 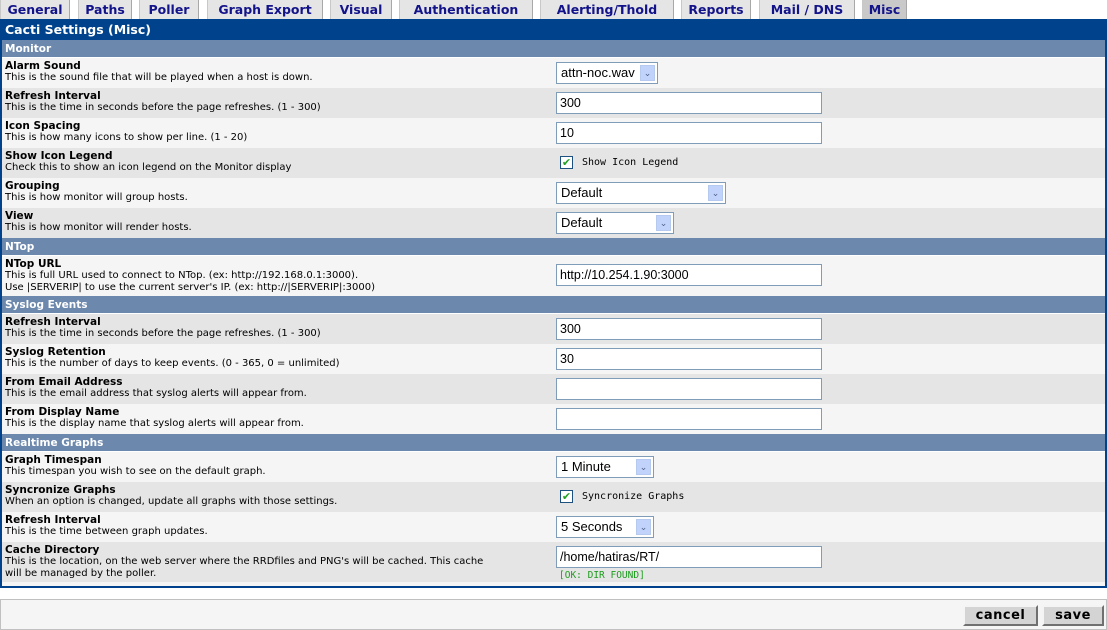 I want to click on setting-name: Icon Spacing, so click(x=43, y=126).